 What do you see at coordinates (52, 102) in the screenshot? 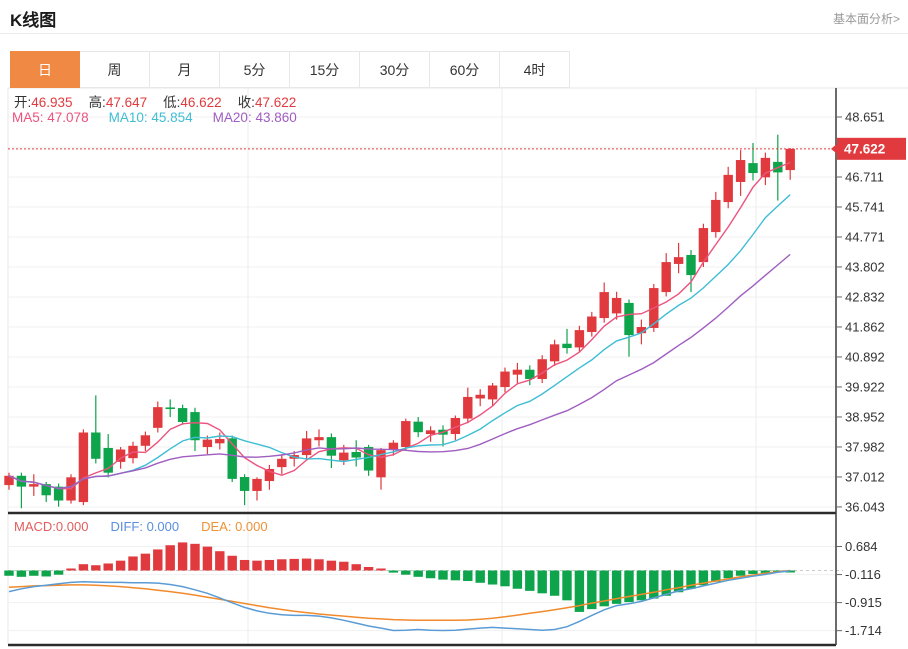
I see `open-value: 46.935` at bounding box center [52, 102].